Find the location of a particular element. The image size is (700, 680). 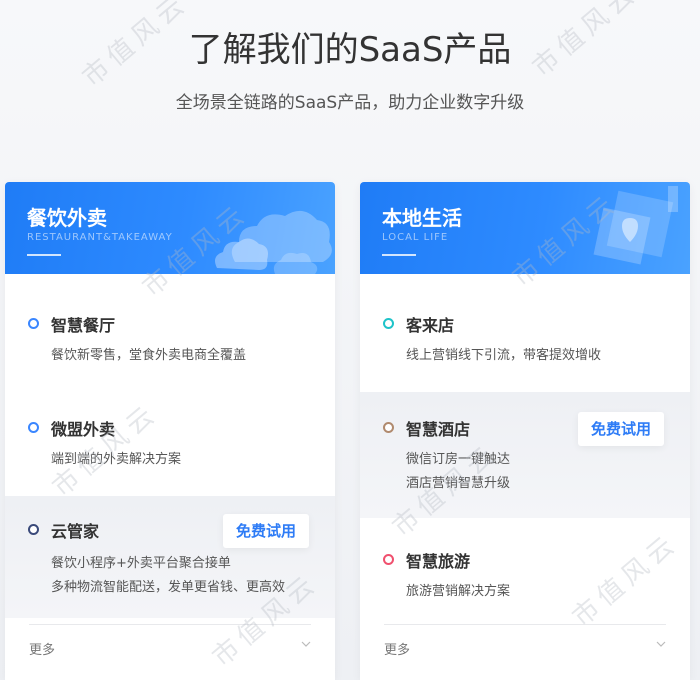

product-desc: 酒店营销智慧升级 is located at coordinates (458, 483).